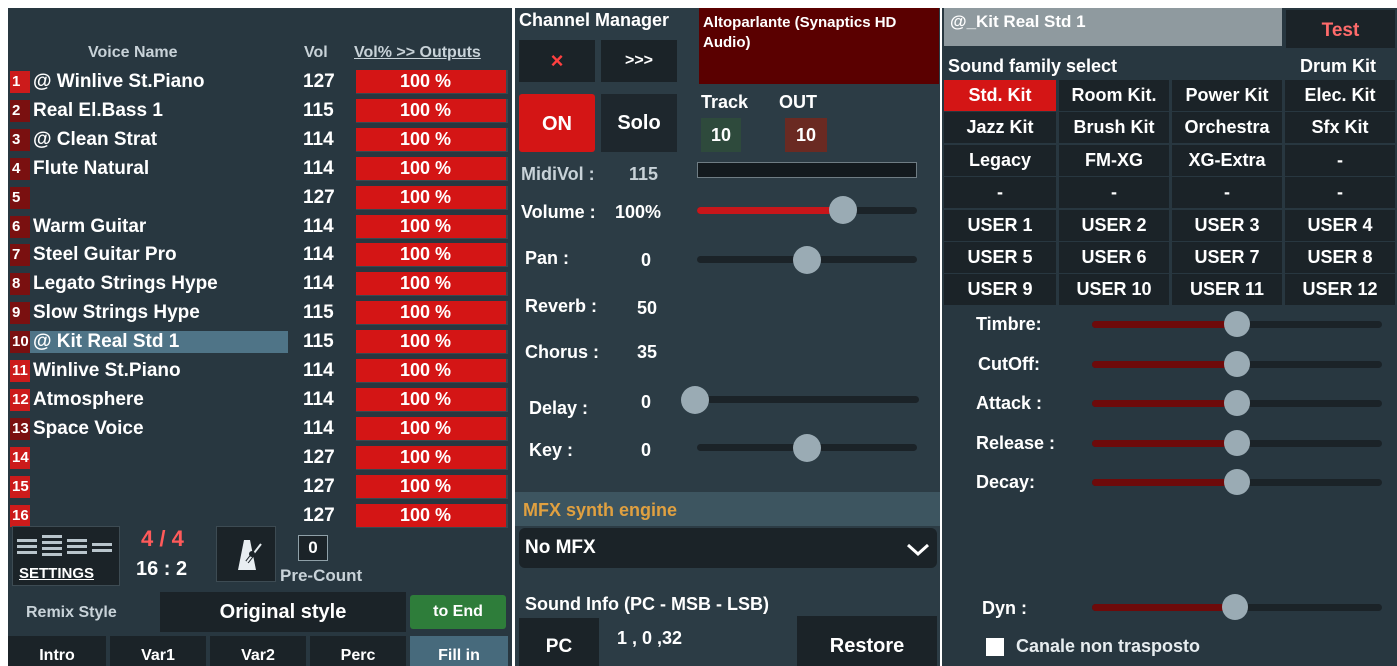  What do you see at coordinates (843, 210) in the screenshot?
I see `volume-slider-knob` at bounding box center [843, 210].